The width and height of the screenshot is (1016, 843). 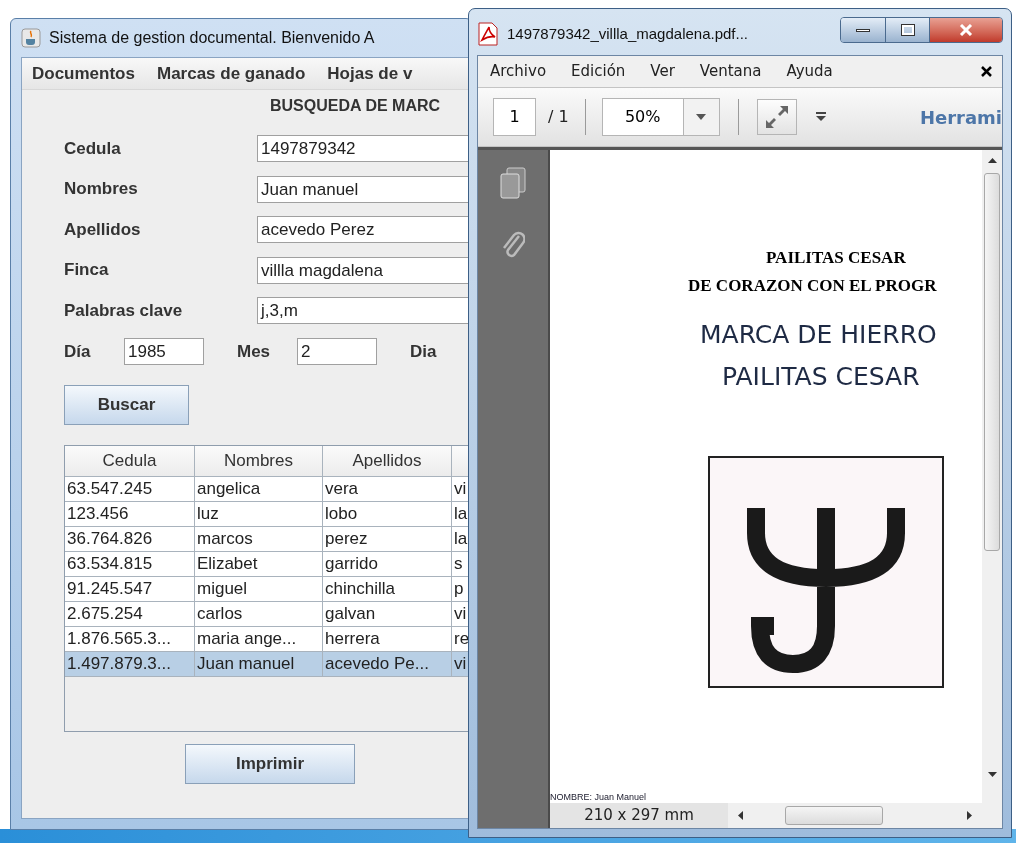 I want to click on close-button, so click(x=966, y=30).